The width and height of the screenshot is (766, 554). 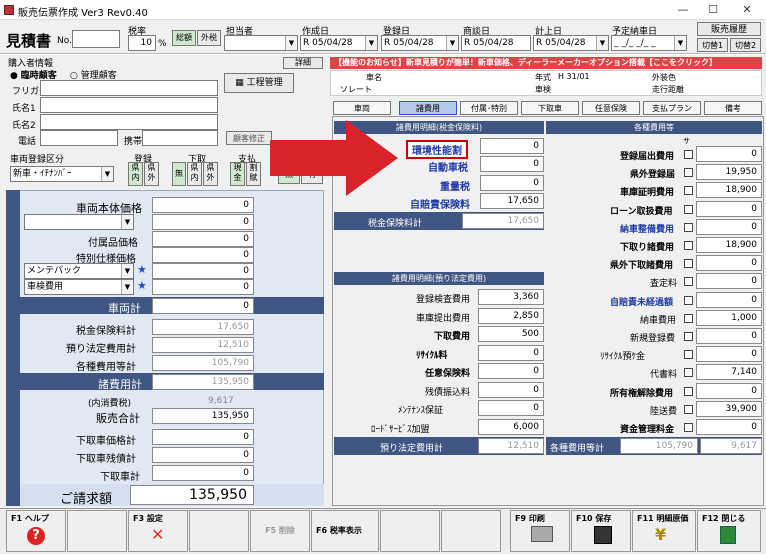 I want to click on trade-none-button: 無, so click(x=179, y=174).